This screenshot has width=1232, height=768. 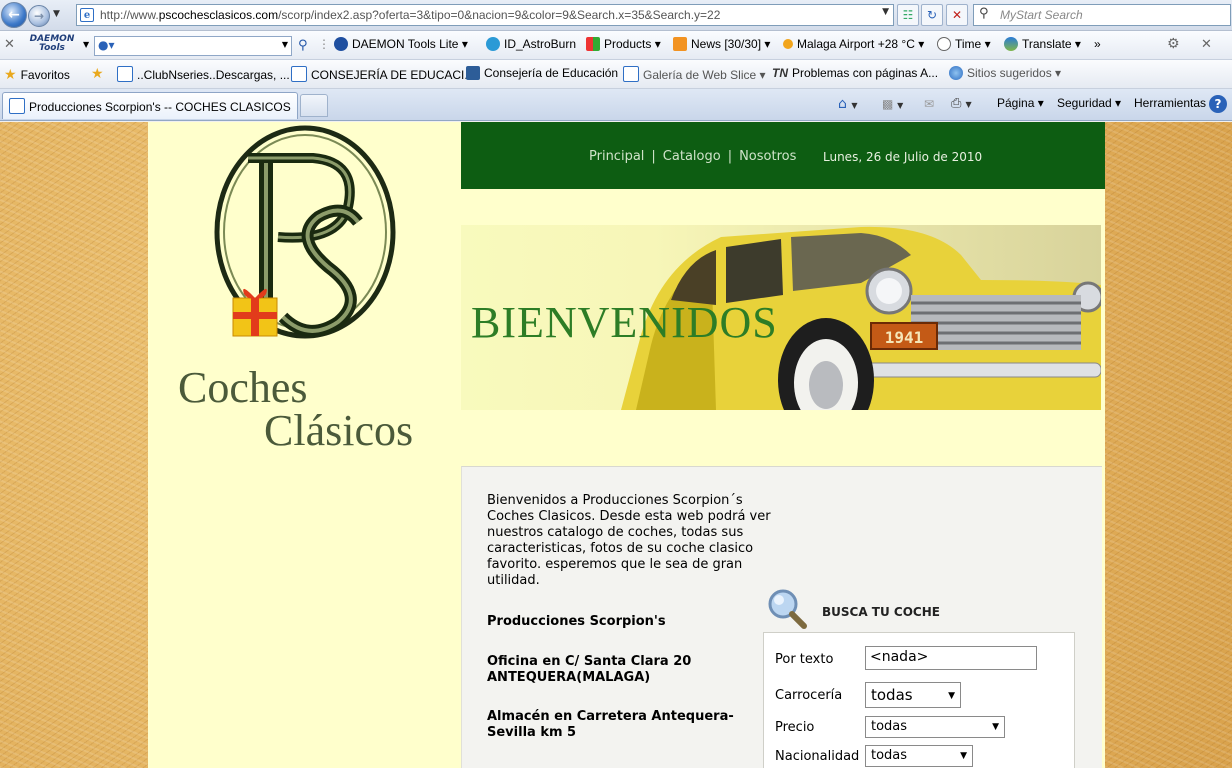 What do you see at coordinates (59, 16) in the screenshot?
I see `history-dropdown-icon: ▼` at bounding box center [59, 16].